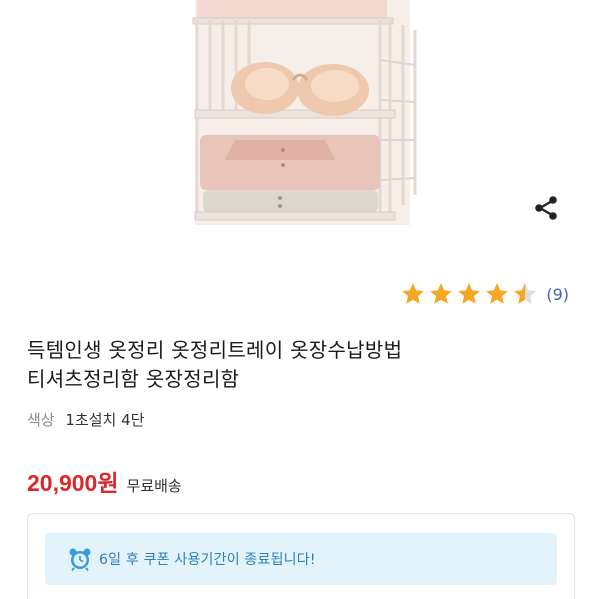 The width and height of the screenshot is (599, 599). I want to click on product-title-line-1: 득템인생 옷정리 옷정리트레이 옷장수납방법, so click(215, 350).